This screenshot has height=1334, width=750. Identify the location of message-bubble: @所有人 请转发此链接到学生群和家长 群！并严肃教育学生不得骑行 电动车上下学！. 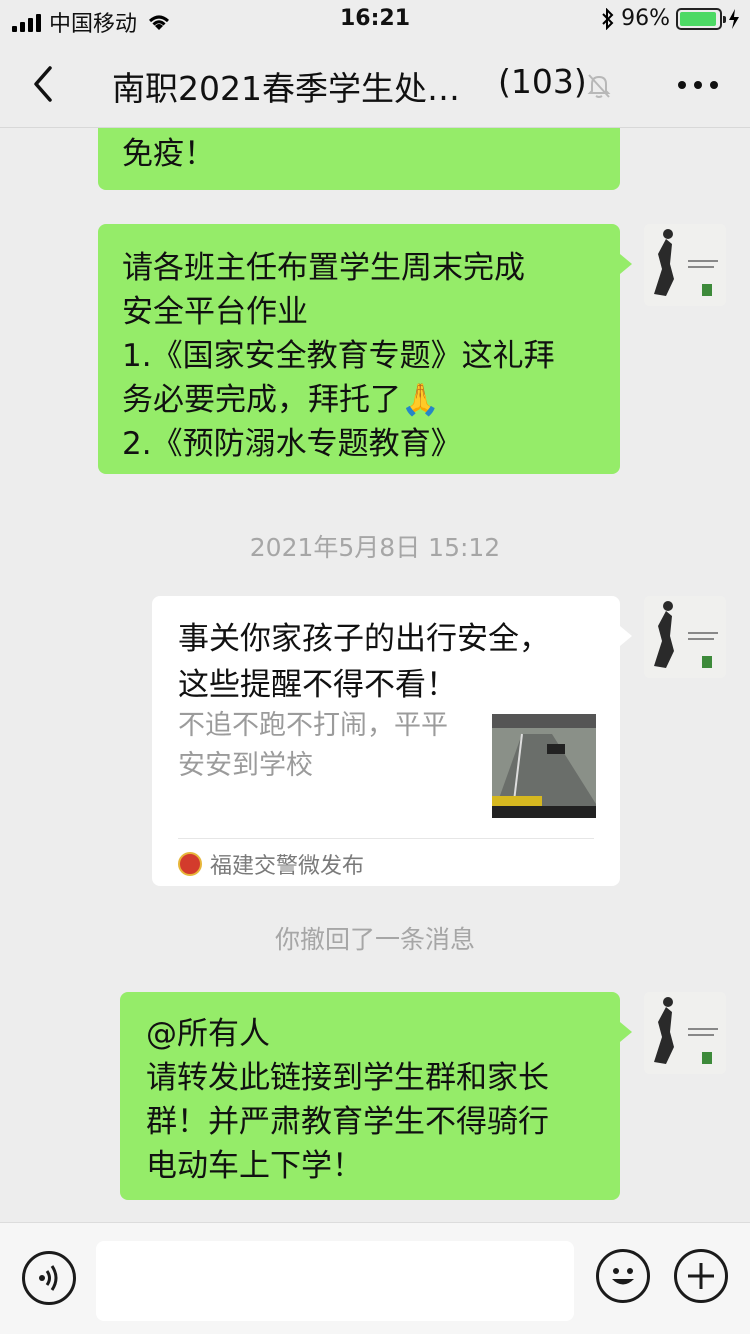
(376, 1096).